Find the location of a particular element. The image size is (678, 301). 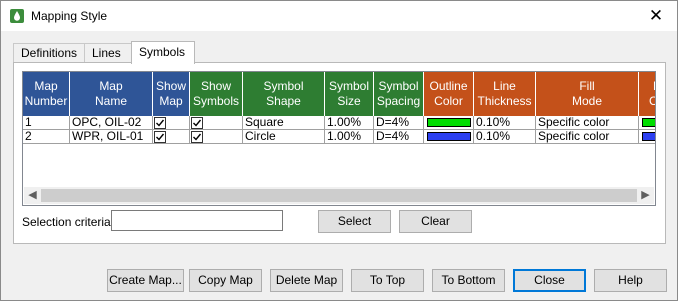

scrollbar-thumb is located at coordinates (339, 195).